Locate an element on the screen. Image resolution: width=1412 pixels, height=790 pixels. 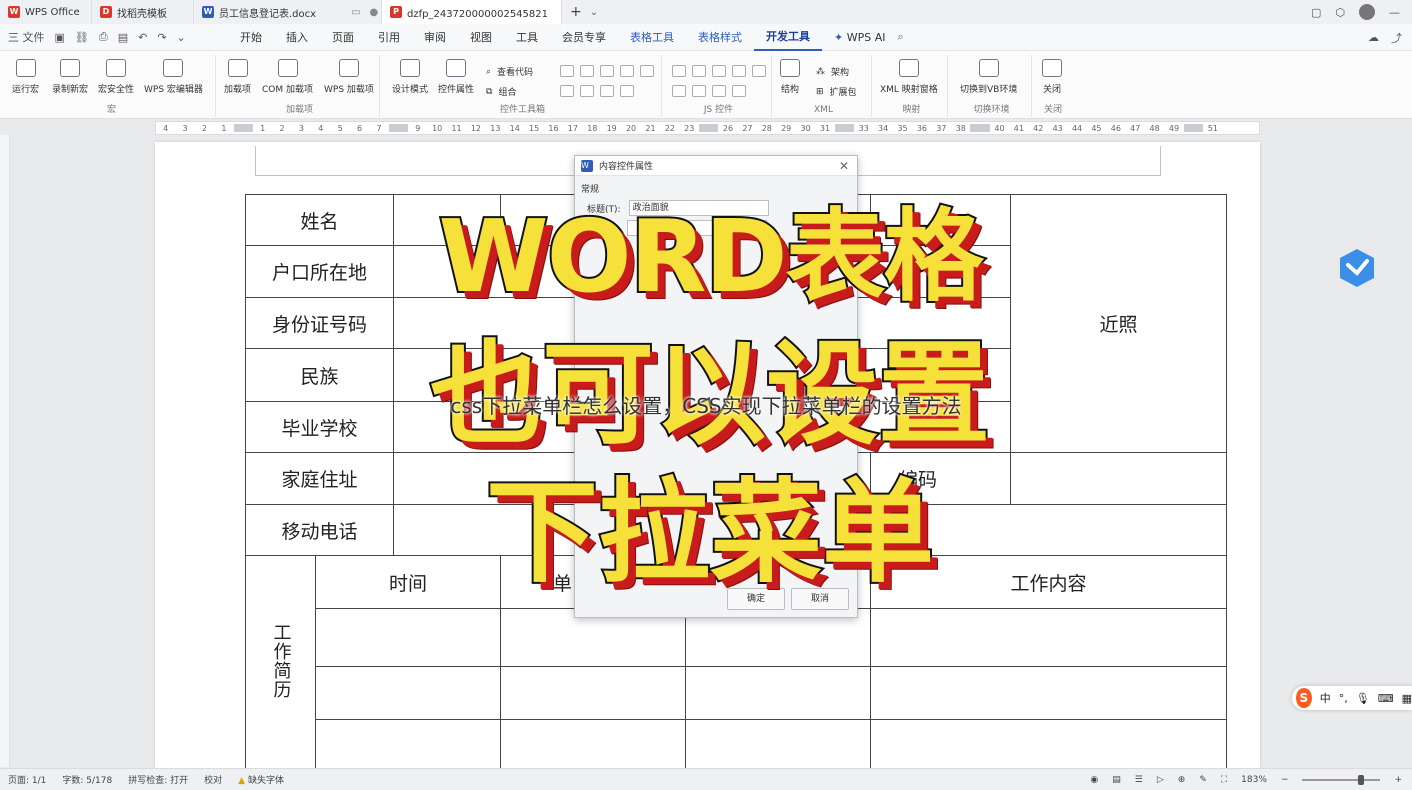
restore-window-icon: ▢ is located at coordinates (1316, 12).